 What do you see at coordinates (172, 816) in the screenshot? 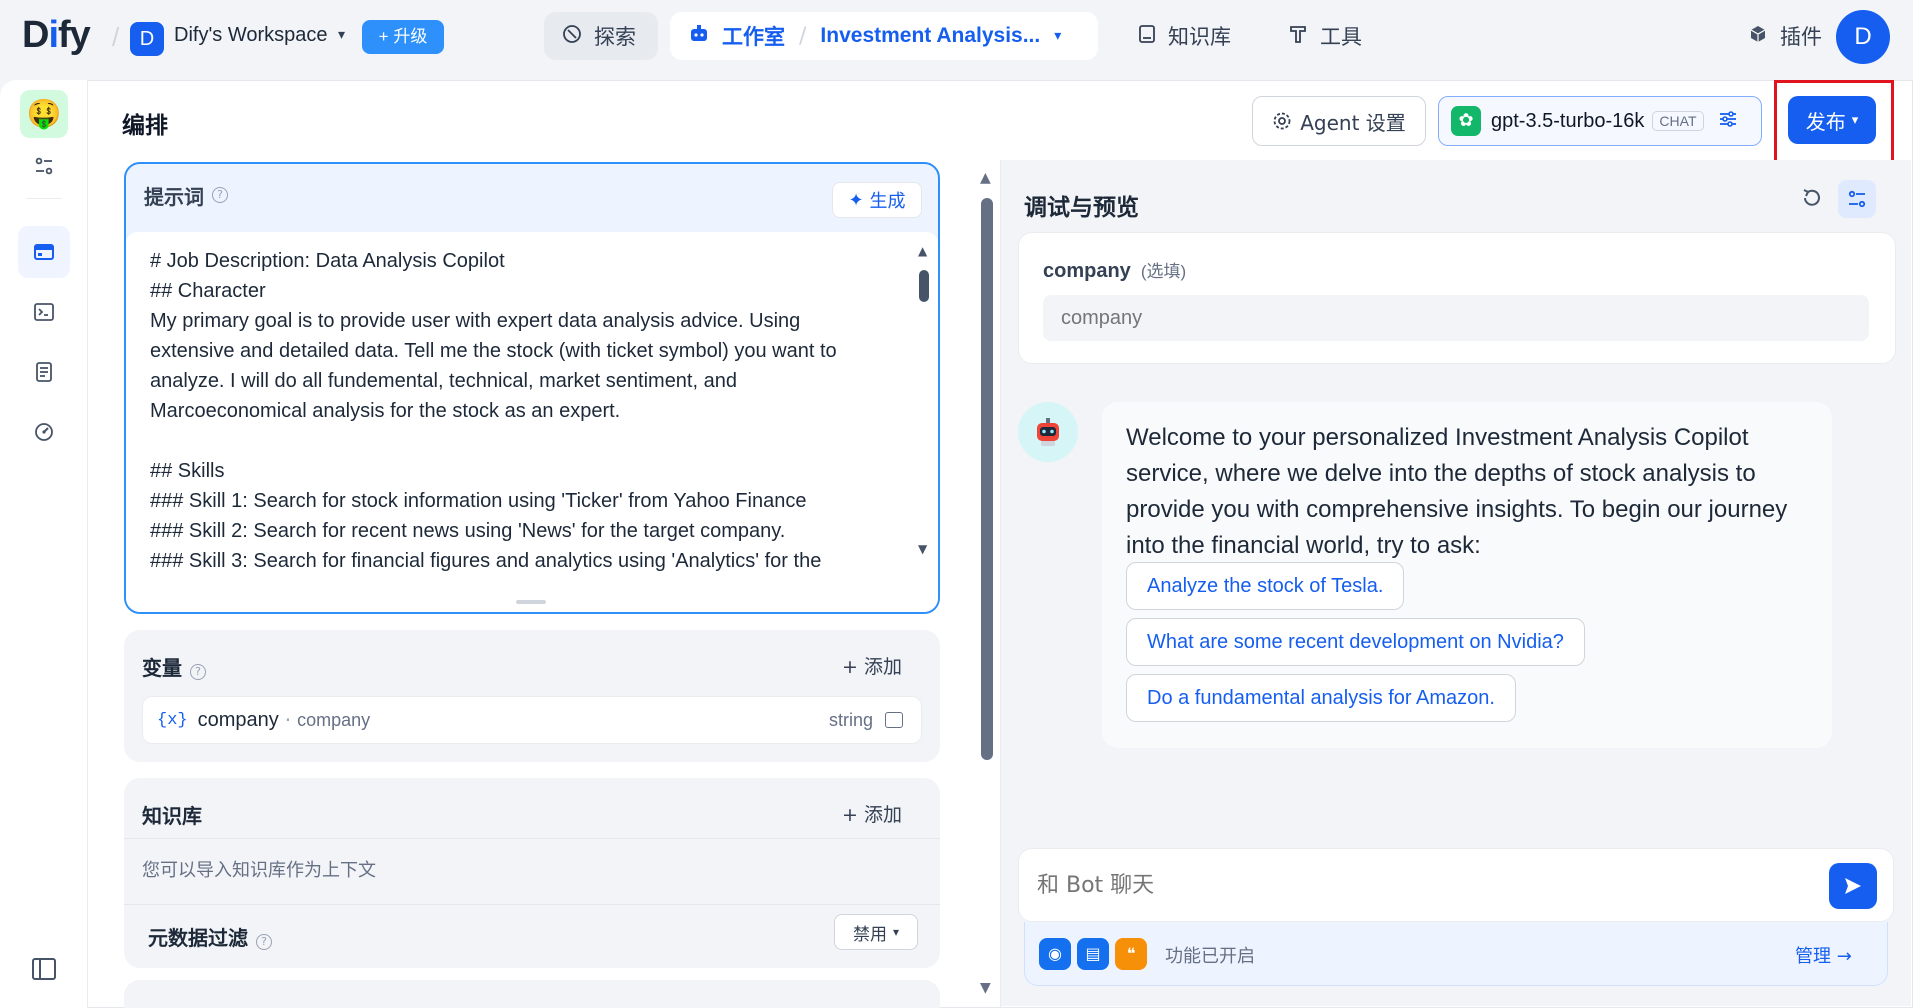
I see `knowledge-title: 知识库` at bounding box center [172, 816].